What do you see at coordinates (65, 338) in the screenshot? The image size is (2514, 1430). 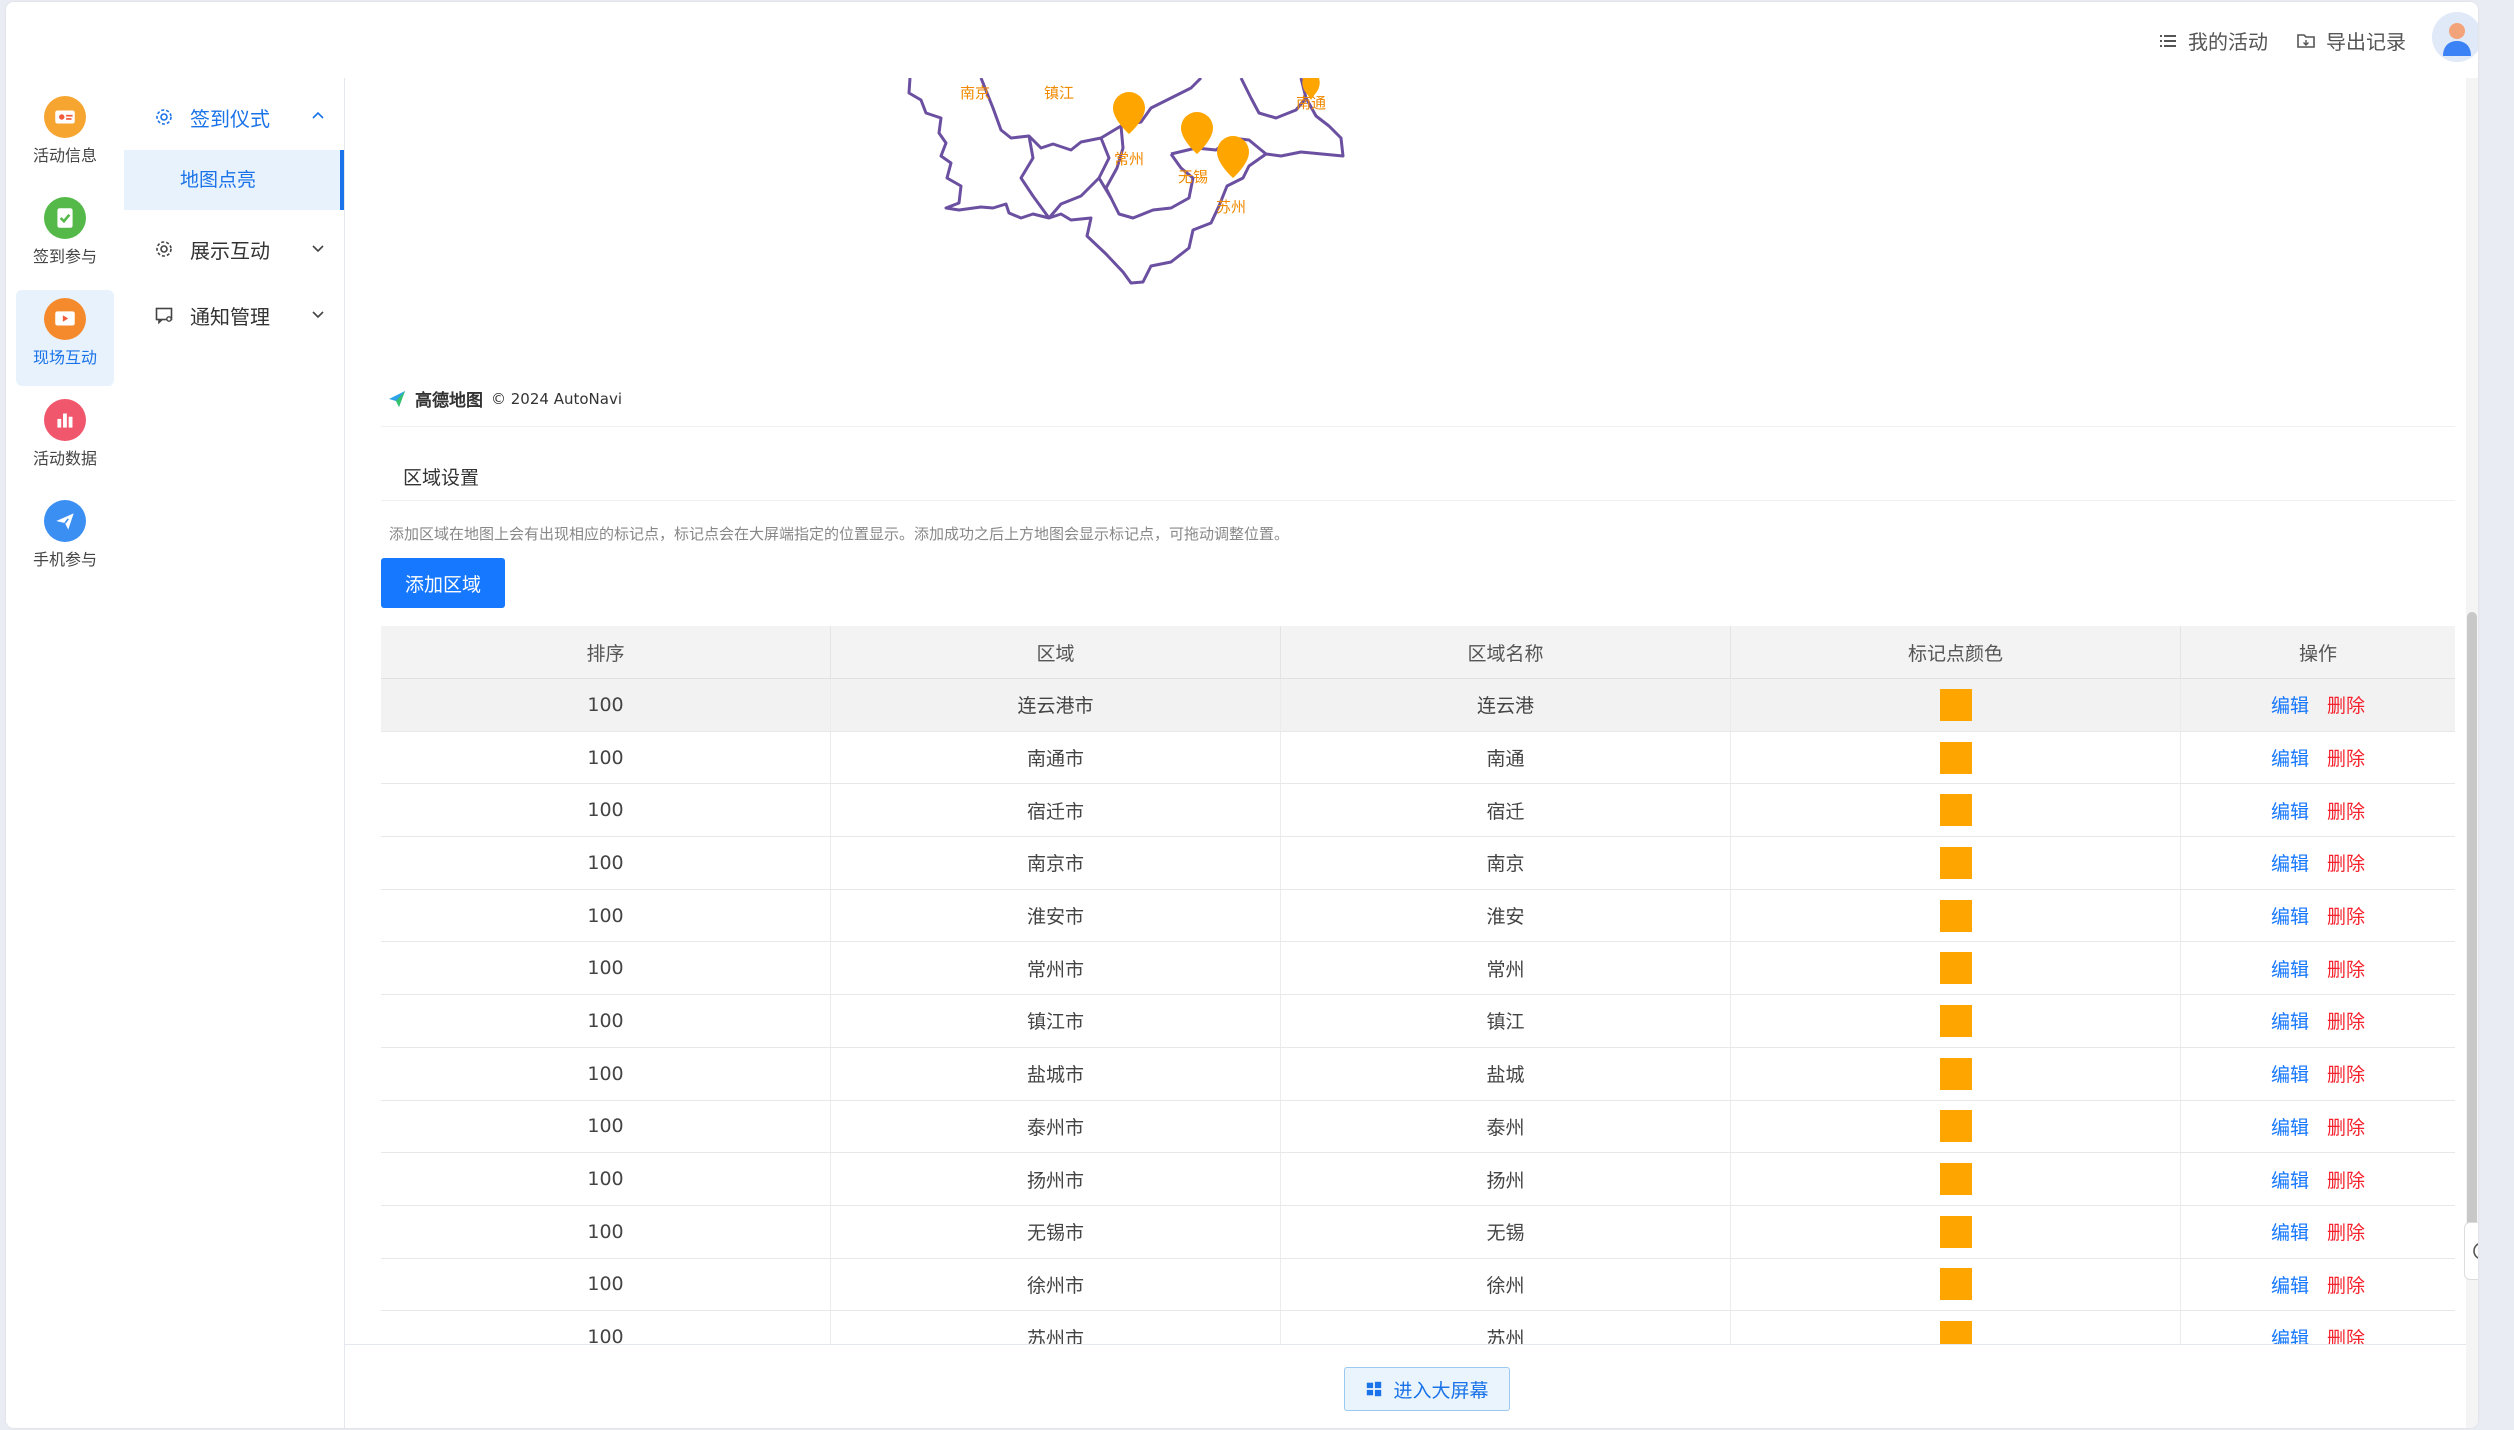 I see `rail-item-live-interaction: 现场互动` at bounding box center [65, 338].